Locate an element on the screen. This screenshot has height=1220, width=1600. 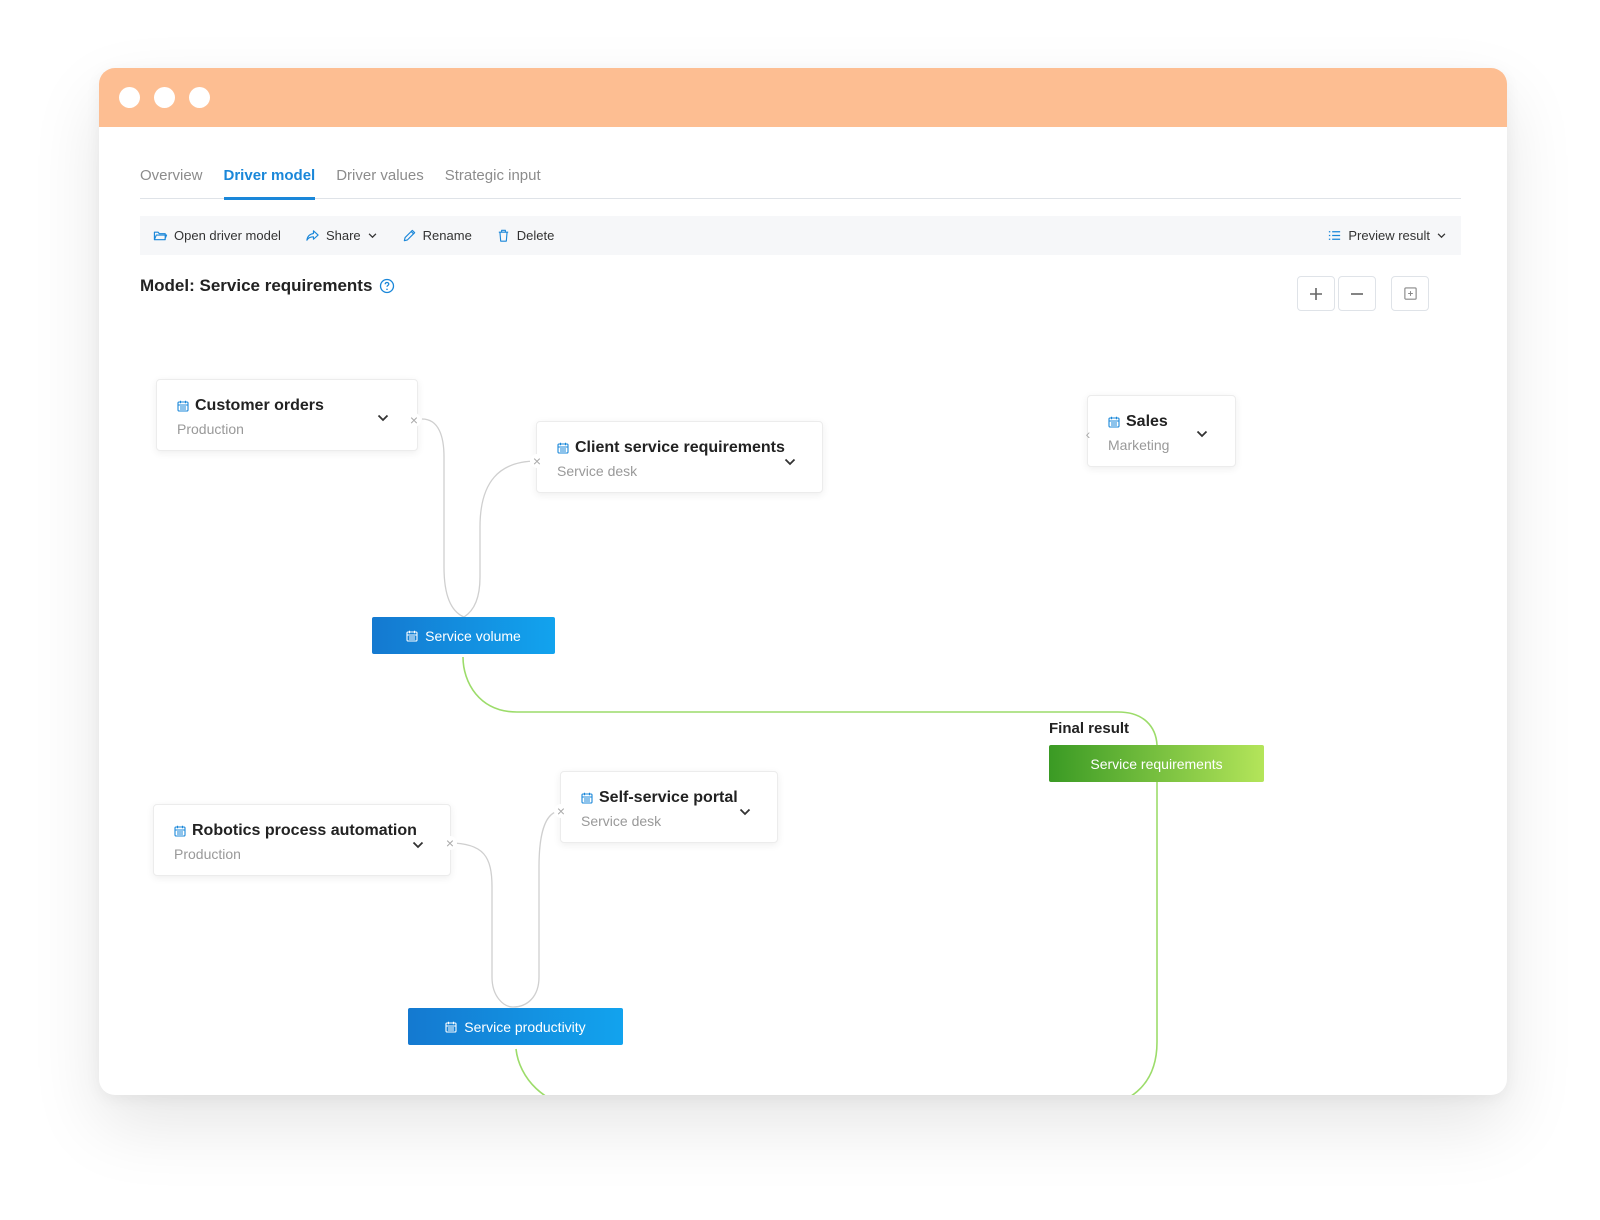
link-customer-orders is located at coordinates (443, 518).